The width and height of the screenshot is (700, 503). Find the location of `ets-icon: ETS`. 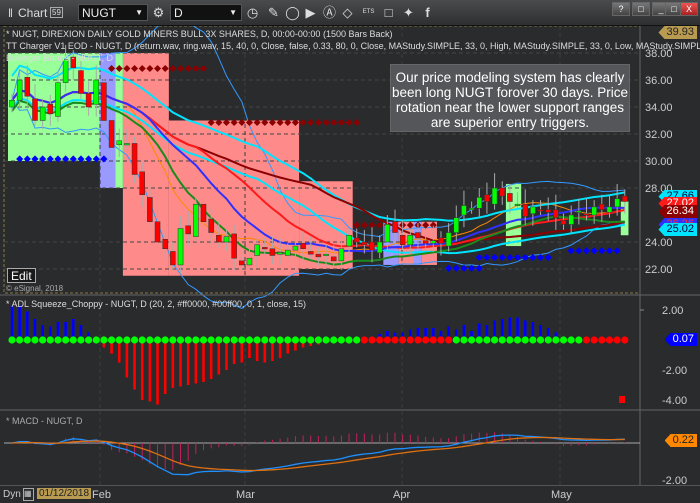

ets-icon: ETS is located at coordinates (368, 12).